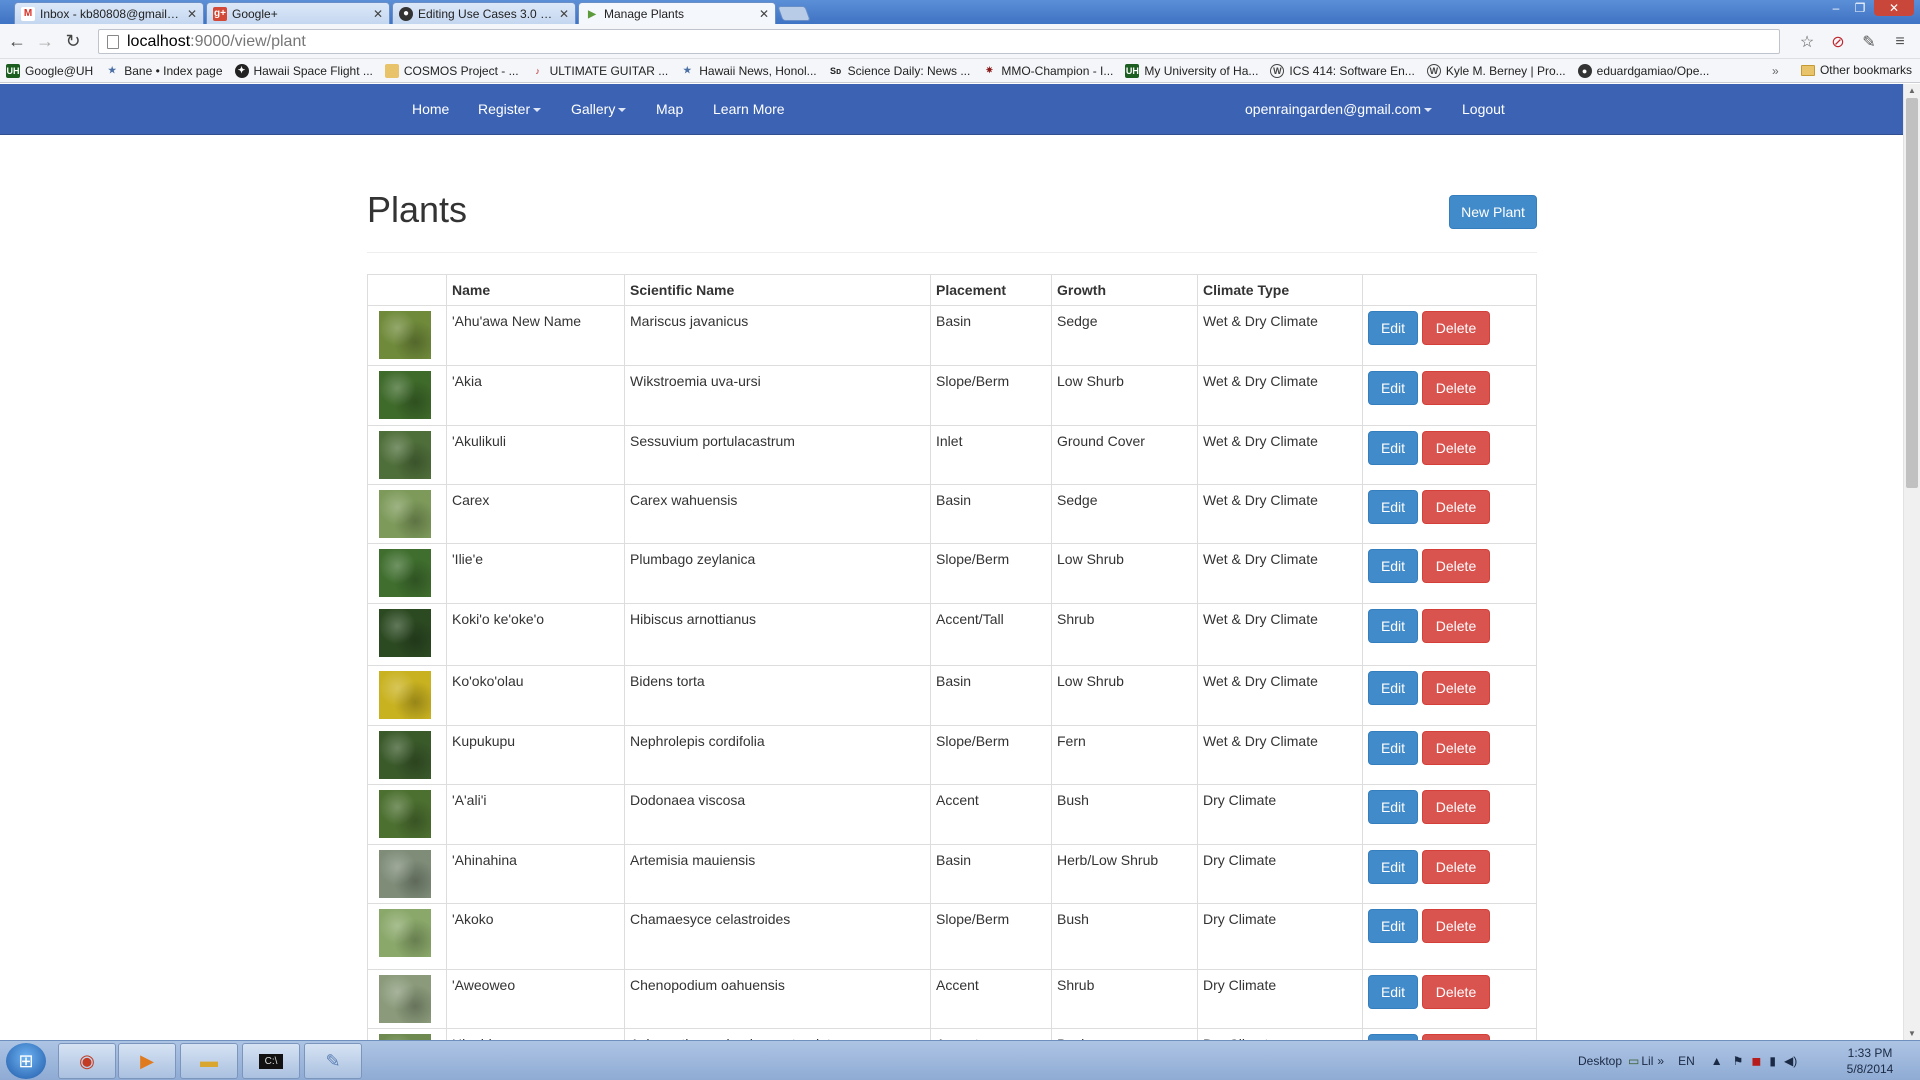 The image size is (1920, 1080). Describe the element at coordinates (1807, 42) in the screenshot. I see `bookmark-star-icon: ☆` at that location.